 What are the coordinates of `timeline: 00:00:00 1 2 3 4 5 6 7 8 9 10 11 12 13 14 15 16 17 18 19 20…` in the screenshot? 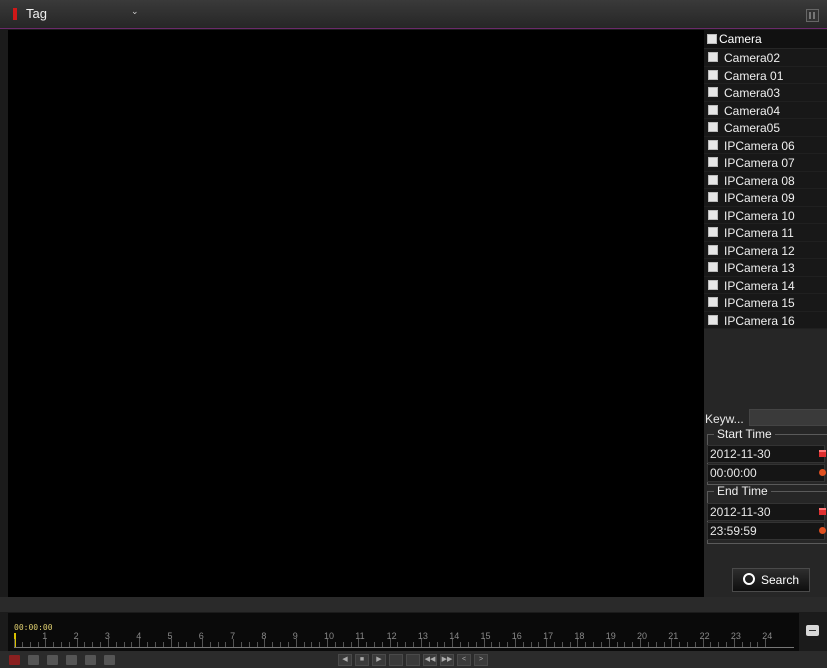 It's located at (403, 632).